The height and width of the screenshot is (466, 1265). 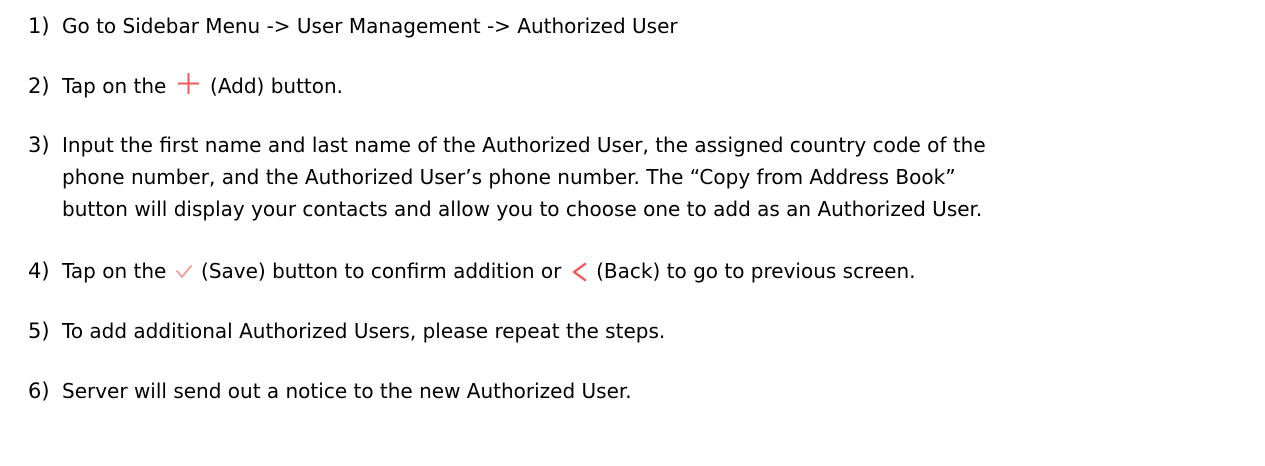 I want to click on check-icon, so click(x=184, y=272).